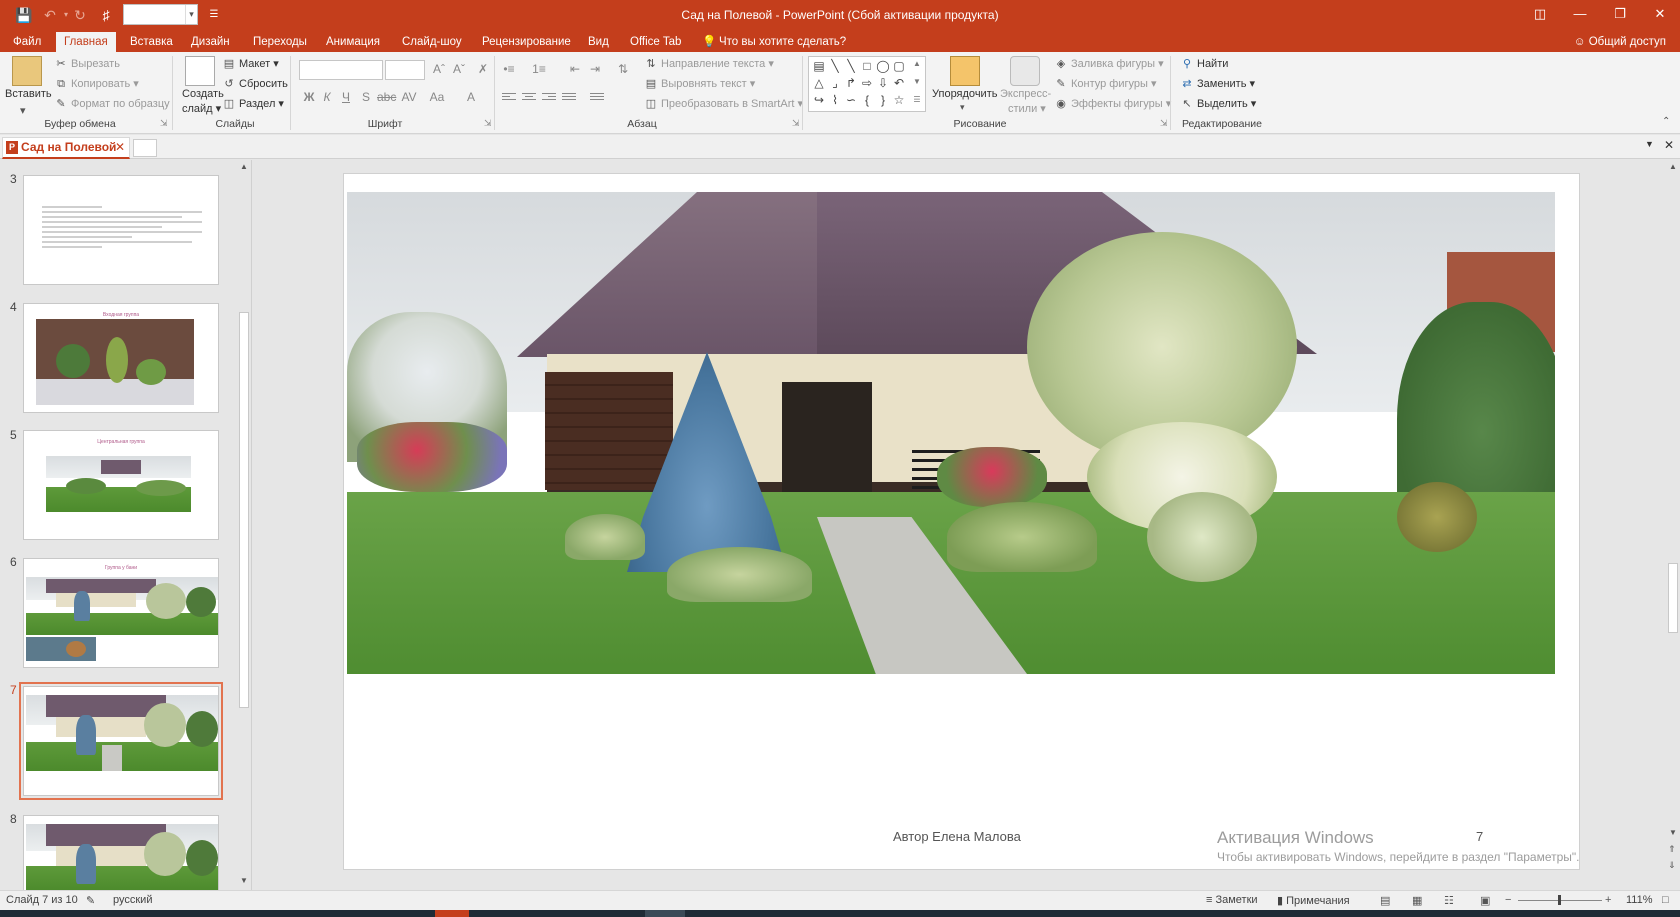  What do you see at coordinates (883, 66) in the screenshot?
I see `oval-shape-icon: ◯` at bounding box center [883, 66].